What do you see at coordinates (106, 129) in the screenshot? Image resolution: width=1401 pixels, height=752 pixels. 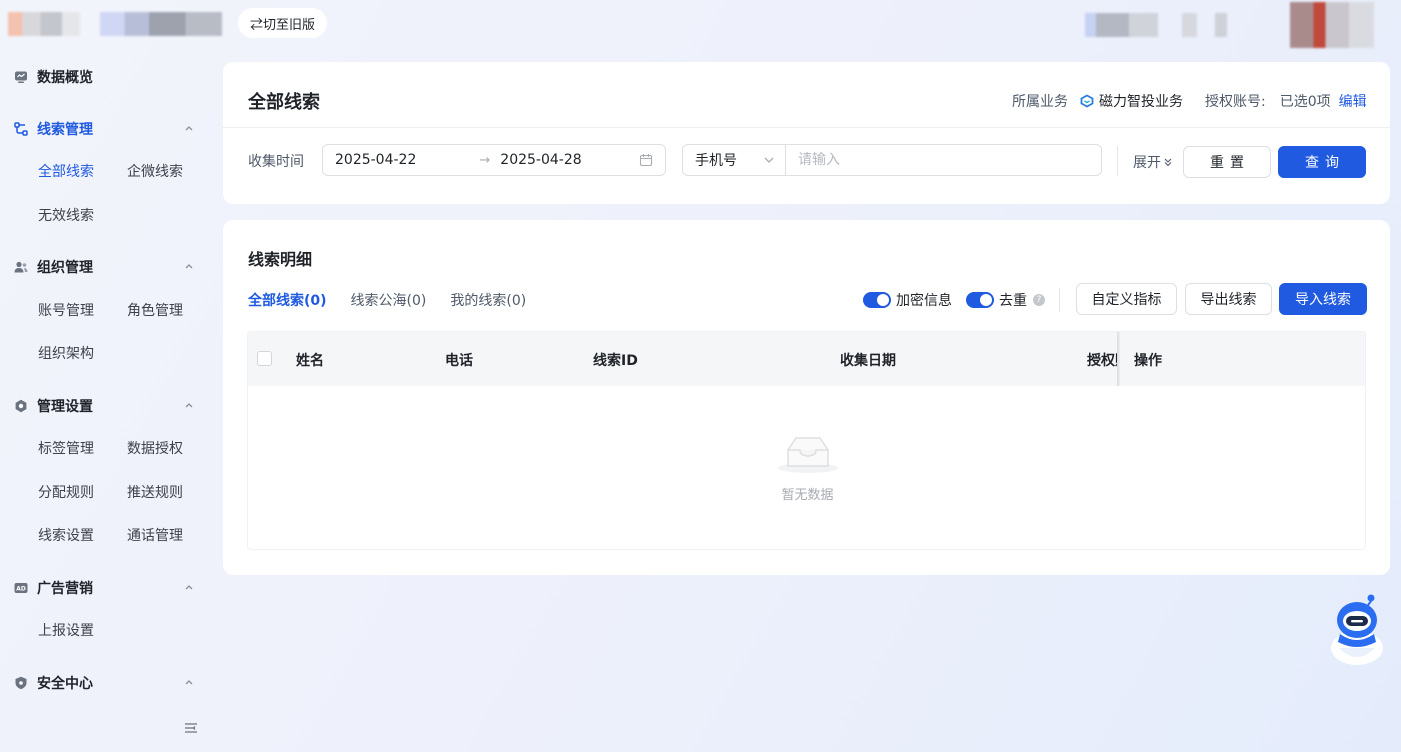 I see `sidebar-group-leads: 线索管理` at bounding box center [106, 129].